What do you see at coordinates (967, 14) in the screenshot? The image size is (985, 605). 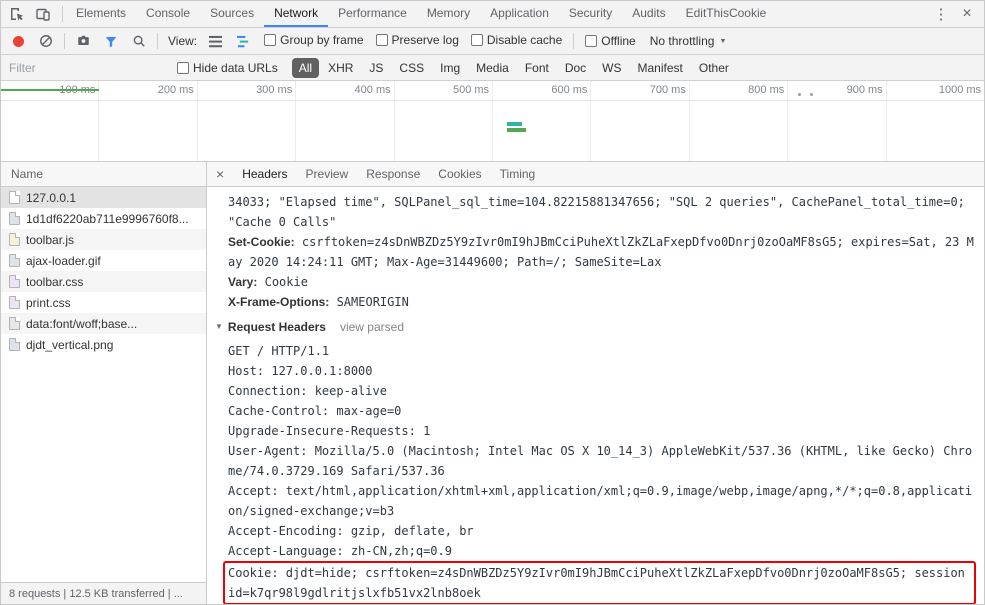 I see `close-devtools-icon: ×` at bounding box center [967, 14].